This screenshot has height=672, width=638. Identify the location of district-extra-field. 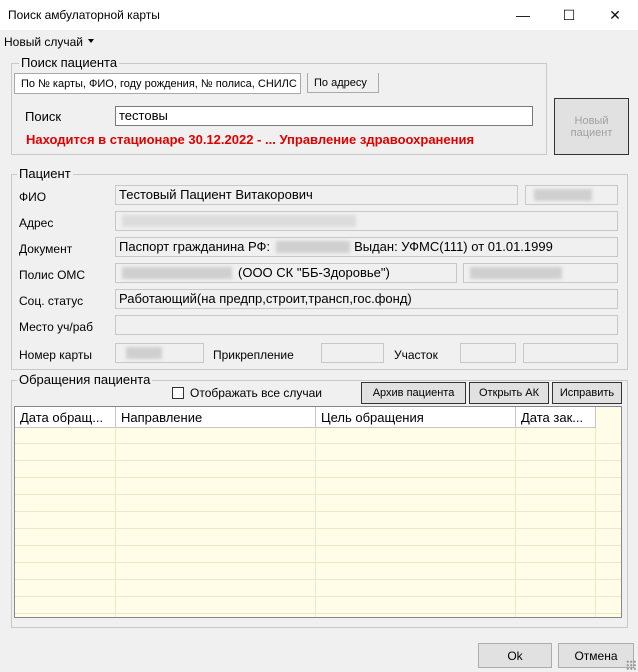
(570, 353).